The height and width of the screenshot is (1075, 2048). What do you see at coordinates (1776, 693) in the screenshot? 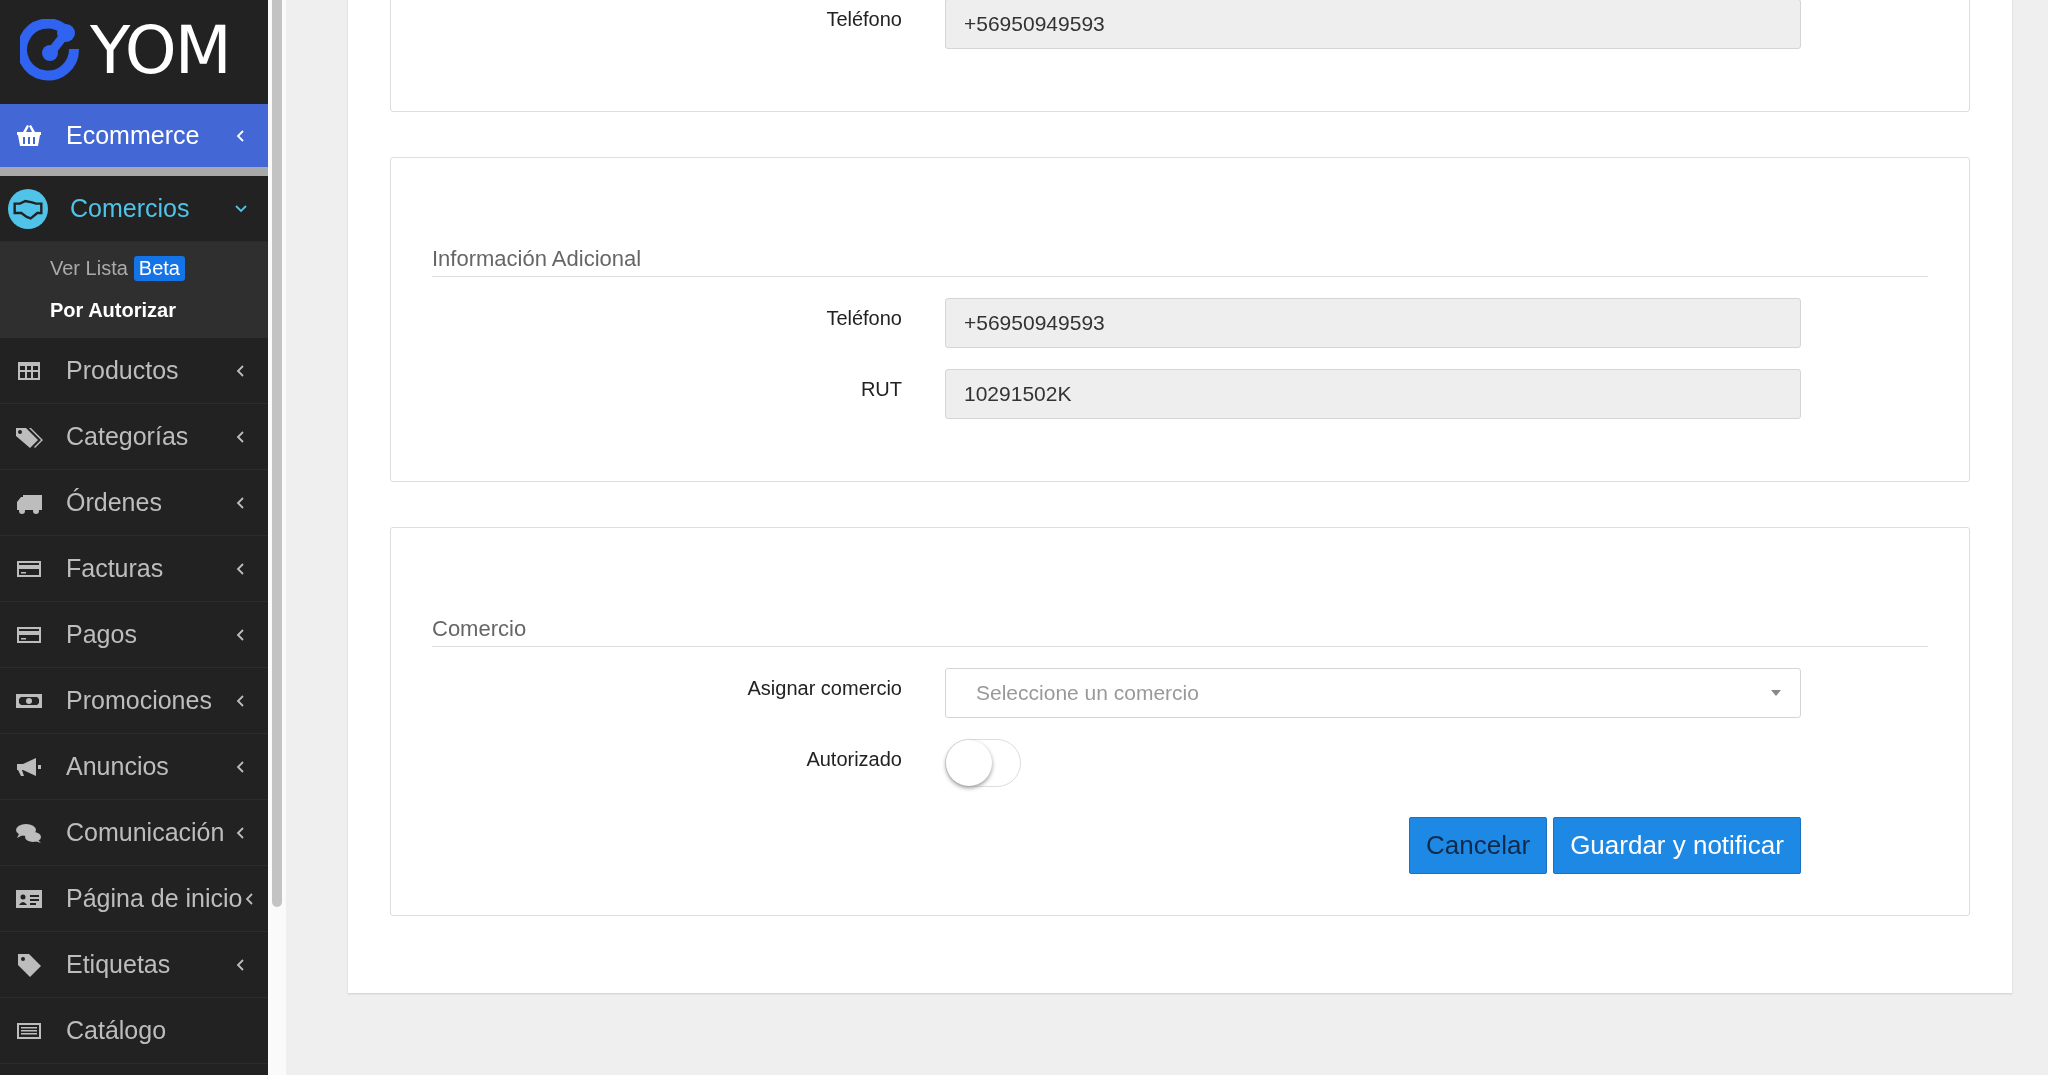
I see `dropdown-arrow-icon` at bounding box center [1776, 693].